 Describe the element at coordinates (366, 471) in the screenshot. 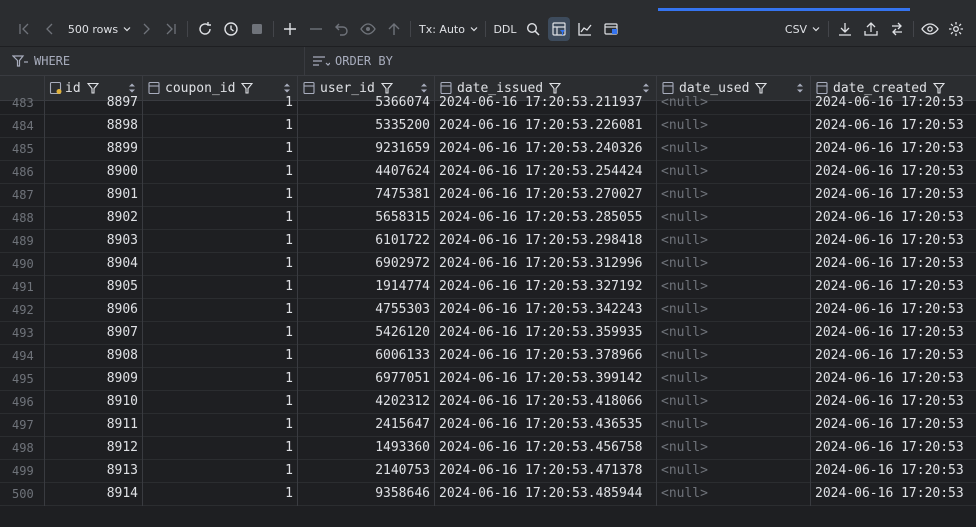

I see `cell-user-id: 2140753` at that location.